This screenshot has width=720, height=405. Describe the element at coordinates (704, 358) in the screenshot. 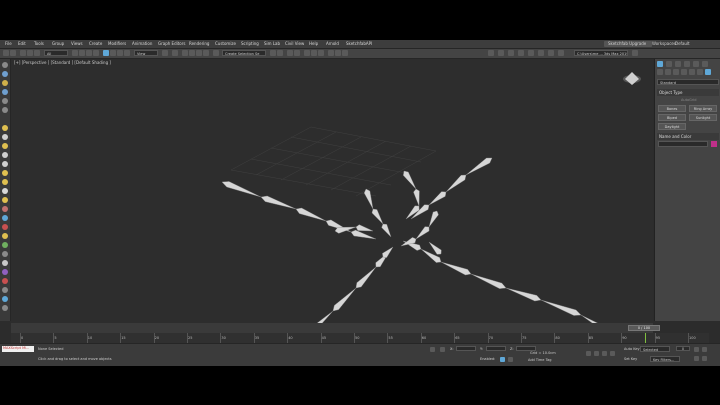

I see `maximize-viewport-icon` at that location.